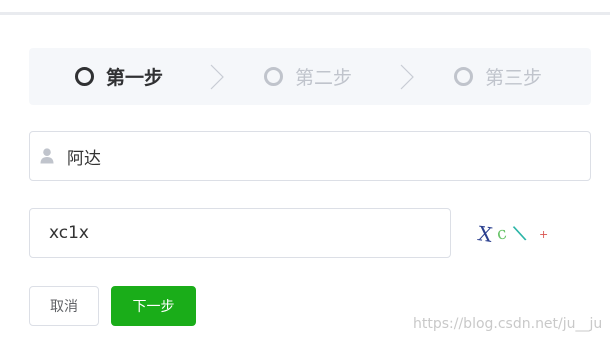  What do you see at coordinates (485, 234) in the screenshot?
I see `captcha-char: X` at bounding box center [485, 234].